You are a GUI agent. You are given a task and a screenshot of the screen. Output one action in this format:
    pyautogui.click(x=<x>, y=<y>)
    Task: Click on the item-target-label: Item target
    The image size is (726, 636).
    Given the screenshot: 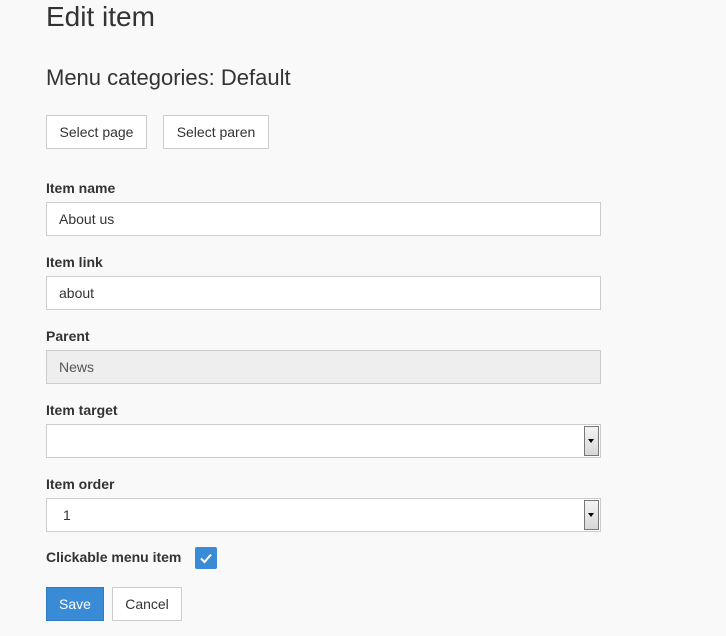 What is the action you would take?
    pyautogui.click(x=82, y=410)
    